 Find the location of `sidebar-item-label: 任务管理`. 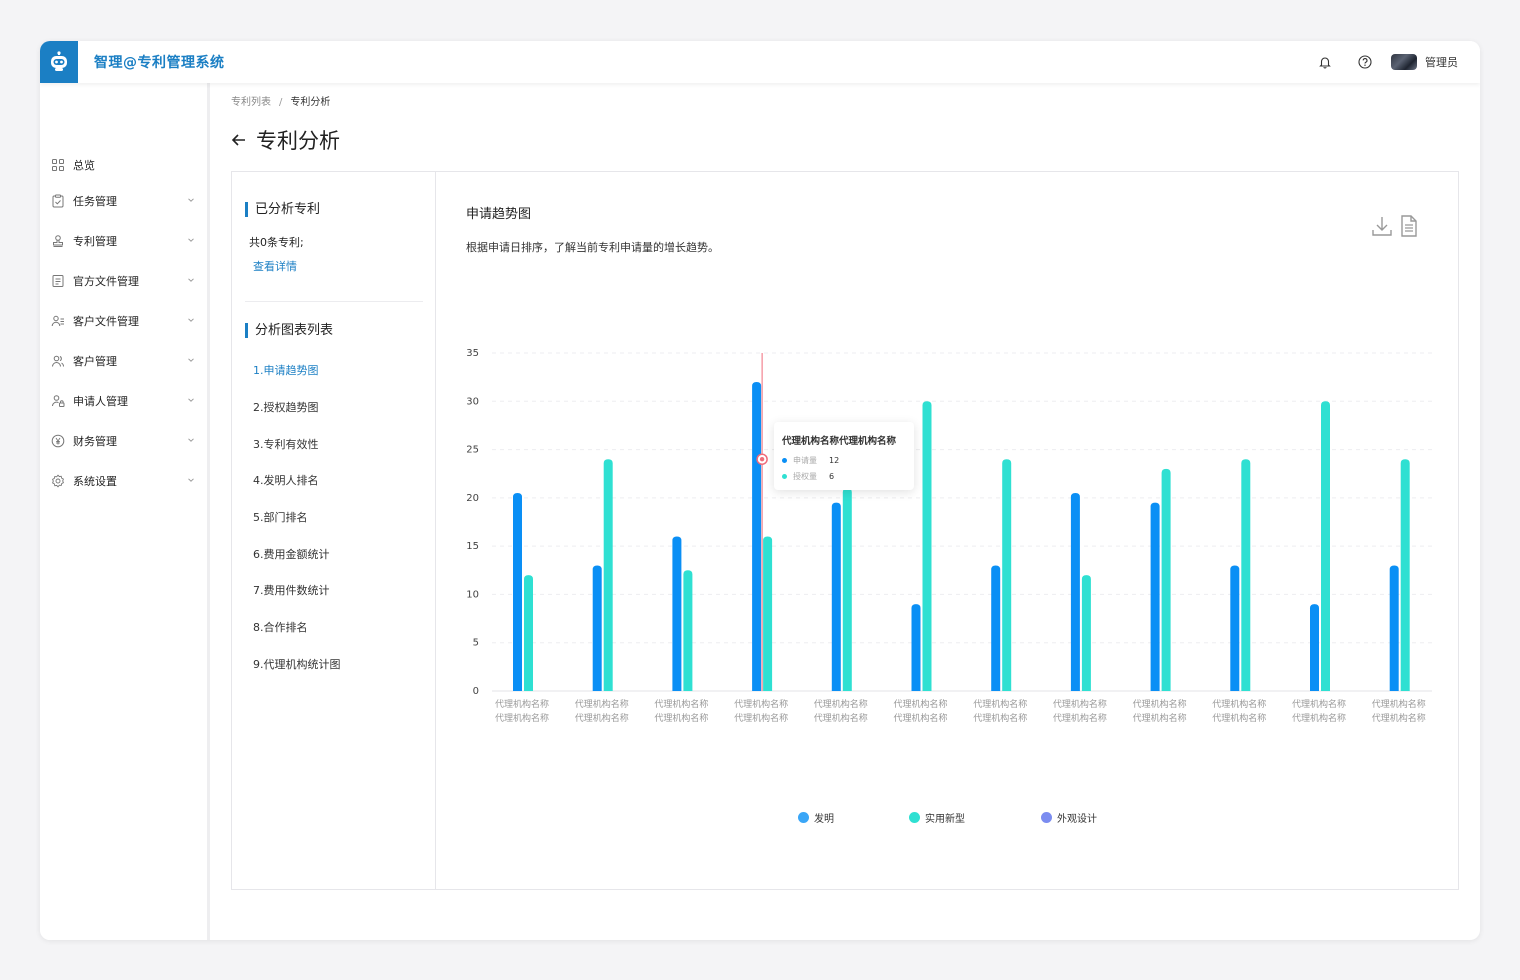

sidebar-item-label: 任务管理 is located at coordinates (95, 201).